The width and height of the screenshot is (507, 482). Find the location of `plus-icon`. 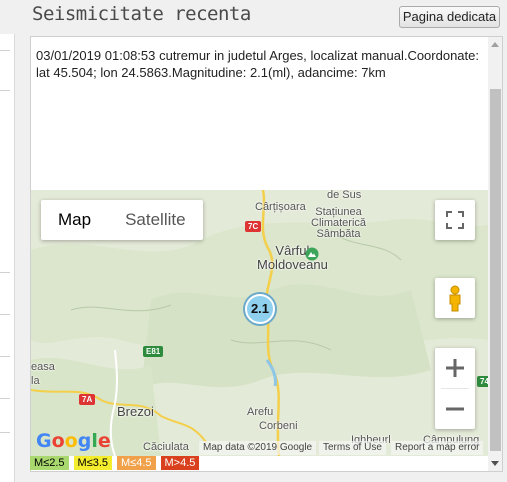

plus-icon is located at coordinates (455, 368).